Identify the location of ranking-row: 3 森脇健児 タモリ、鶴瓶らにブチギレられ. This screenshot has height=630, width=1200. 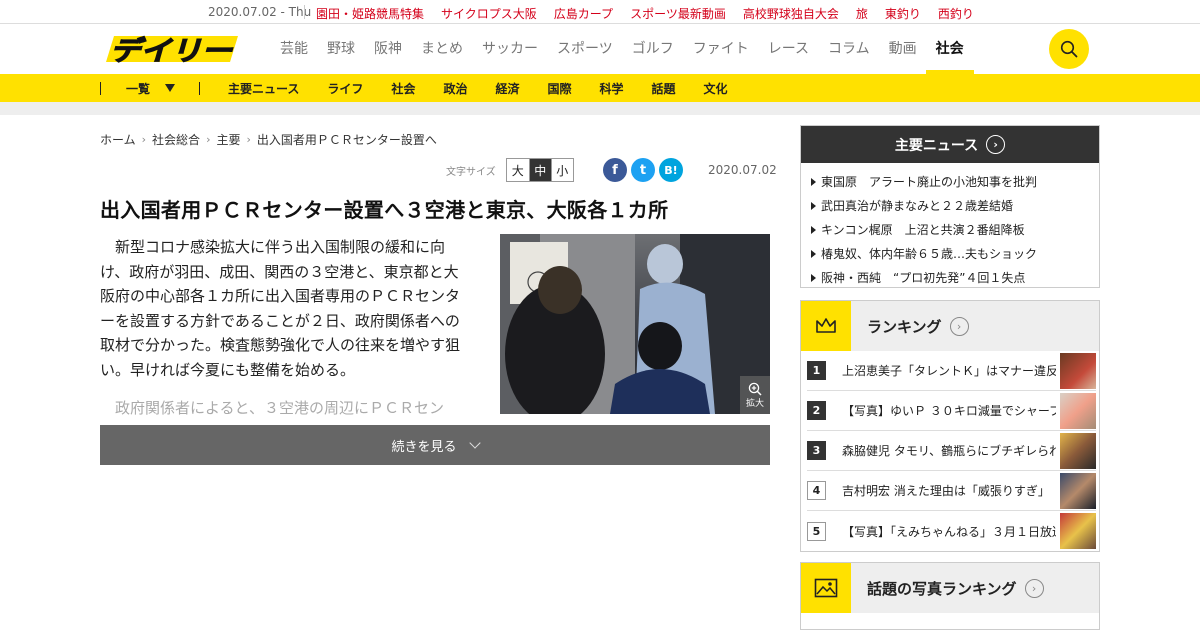
(951, 451).